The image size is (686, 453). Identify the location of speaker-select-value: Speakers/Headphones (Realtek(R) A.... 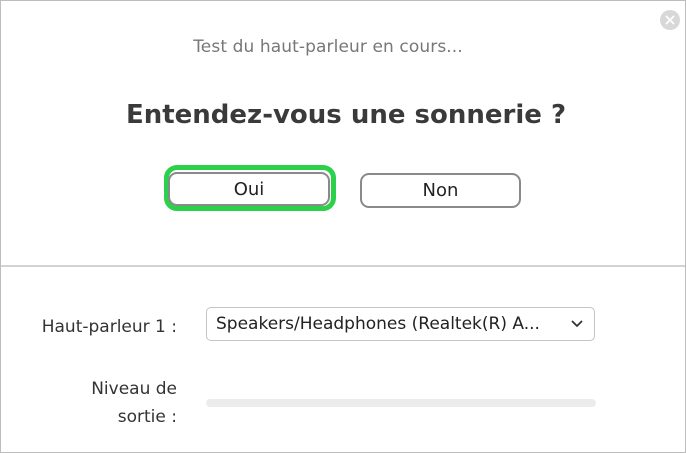
(378, 324).